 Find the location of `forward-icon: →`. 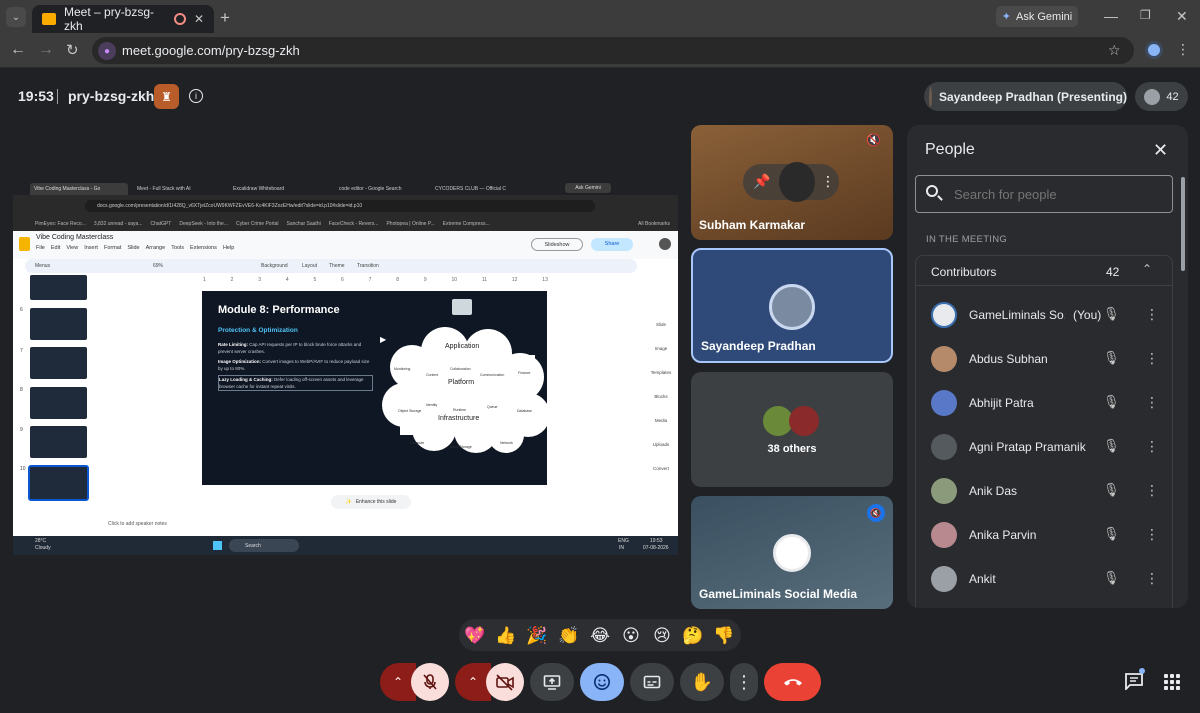

forward-icon: → is located at coordinates (46, 50).